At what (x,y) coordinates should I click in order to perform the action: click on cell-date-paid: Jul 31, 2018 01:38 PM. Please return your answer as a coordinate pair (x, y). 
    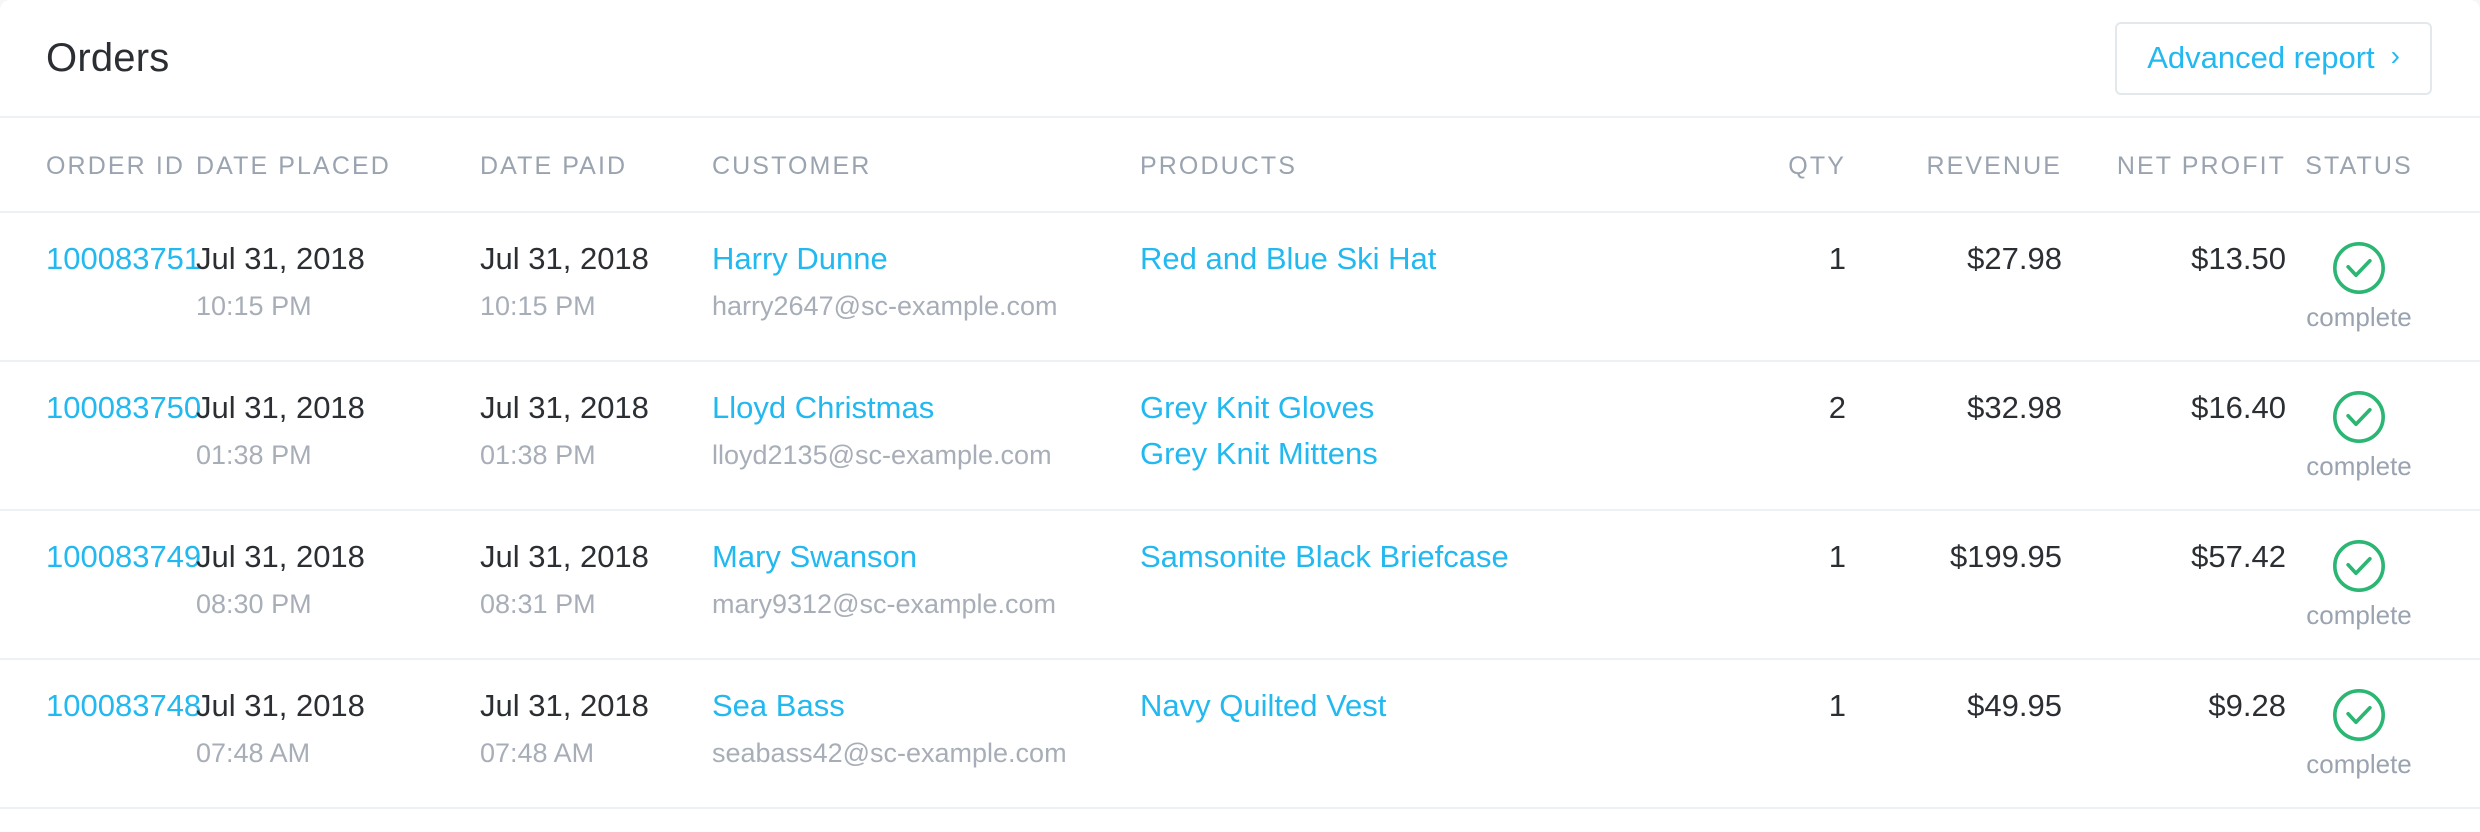
    Looking at the image, I should click on (596, 435).